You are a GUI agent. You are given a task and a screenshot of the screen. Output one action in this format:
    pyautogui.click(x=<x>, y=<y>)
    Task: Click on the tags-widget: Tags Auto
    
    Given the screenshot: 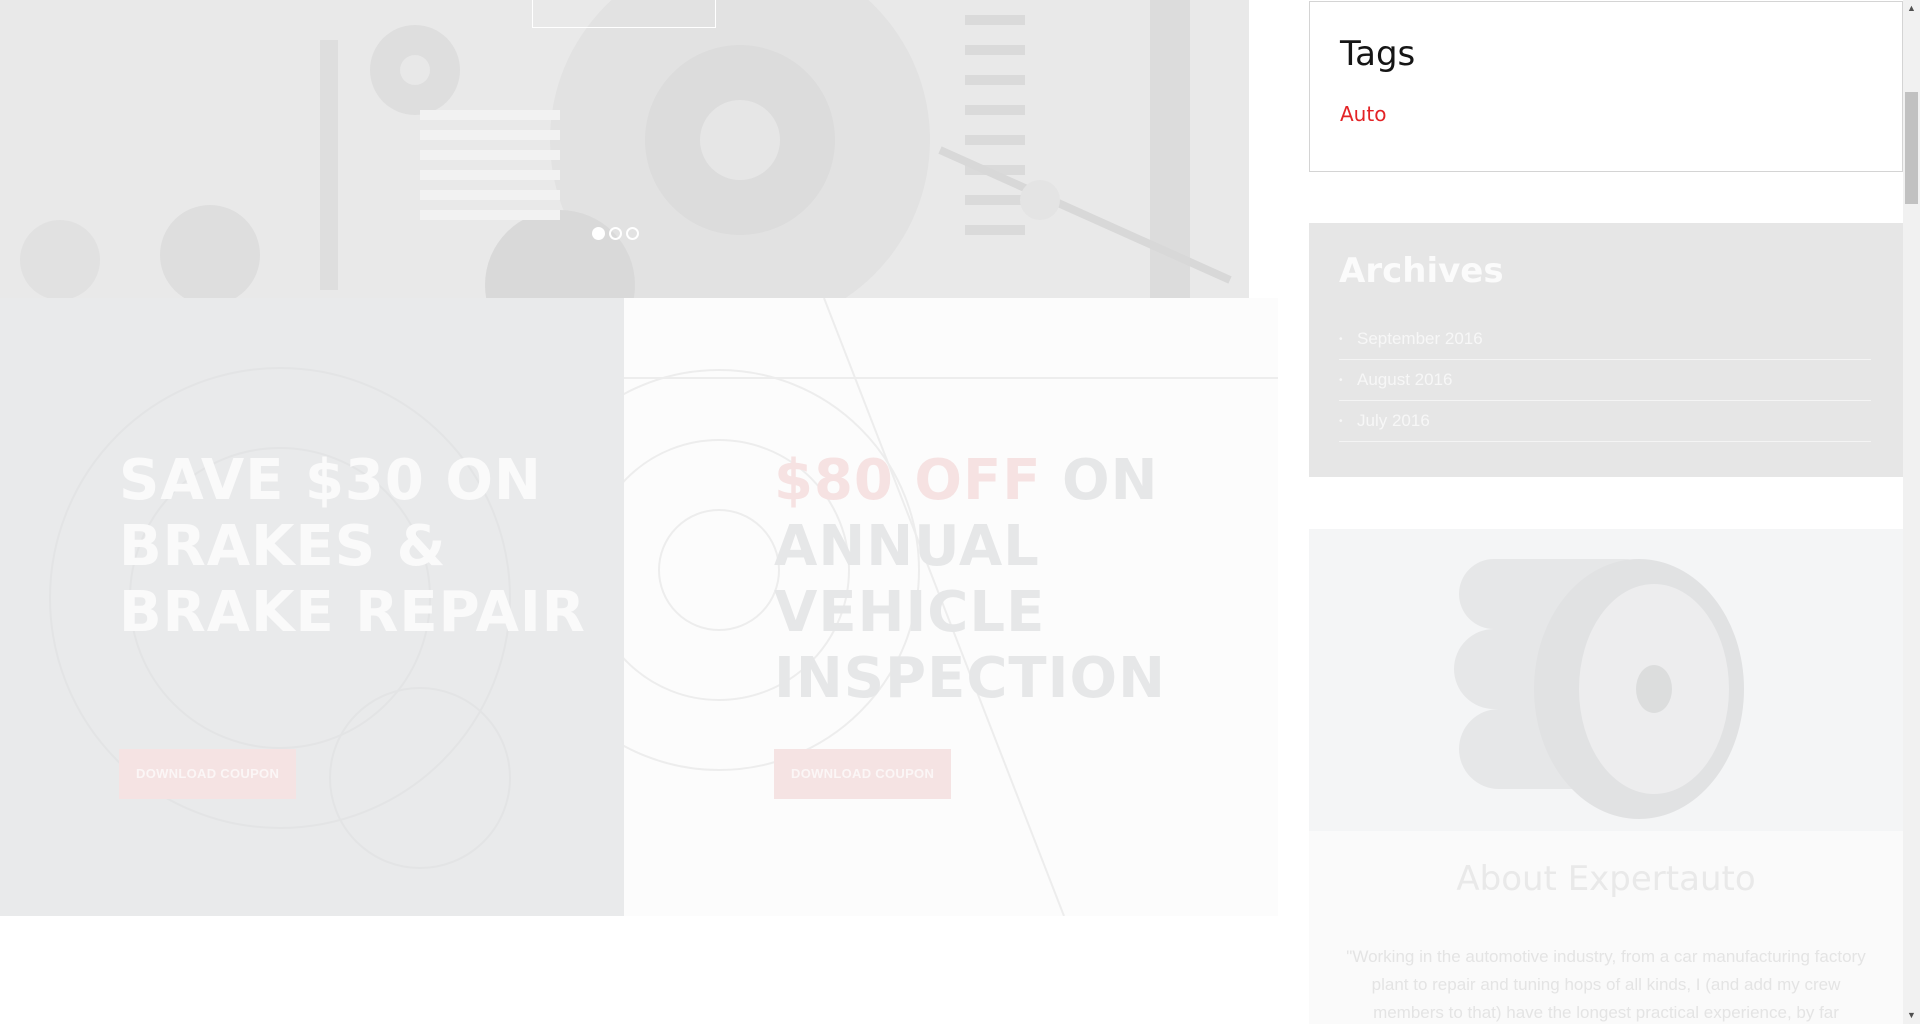 What is the action you would take?
    pyautogui.click(x=1606, y=86)
    